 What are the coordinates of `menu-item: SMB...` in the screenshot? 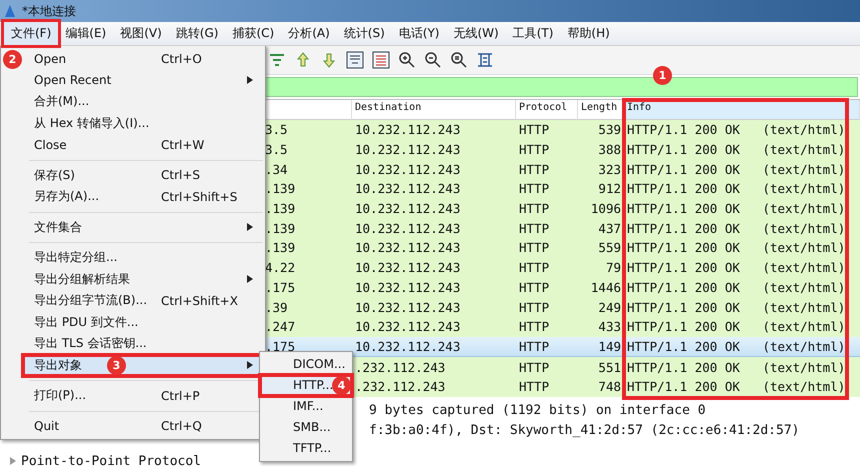 It's located at (306, 427).